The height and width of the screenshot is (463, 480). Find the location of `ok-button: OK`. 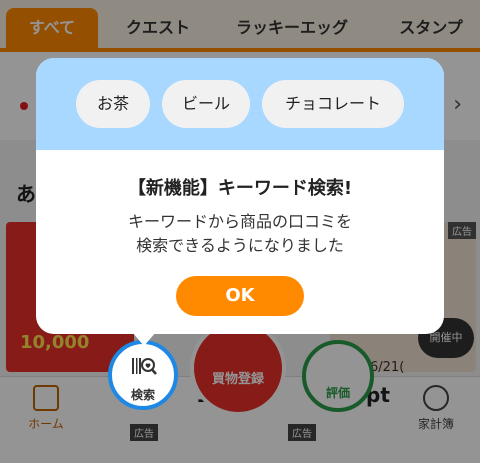

ok-button: OK is located at coordinates (240, 296).